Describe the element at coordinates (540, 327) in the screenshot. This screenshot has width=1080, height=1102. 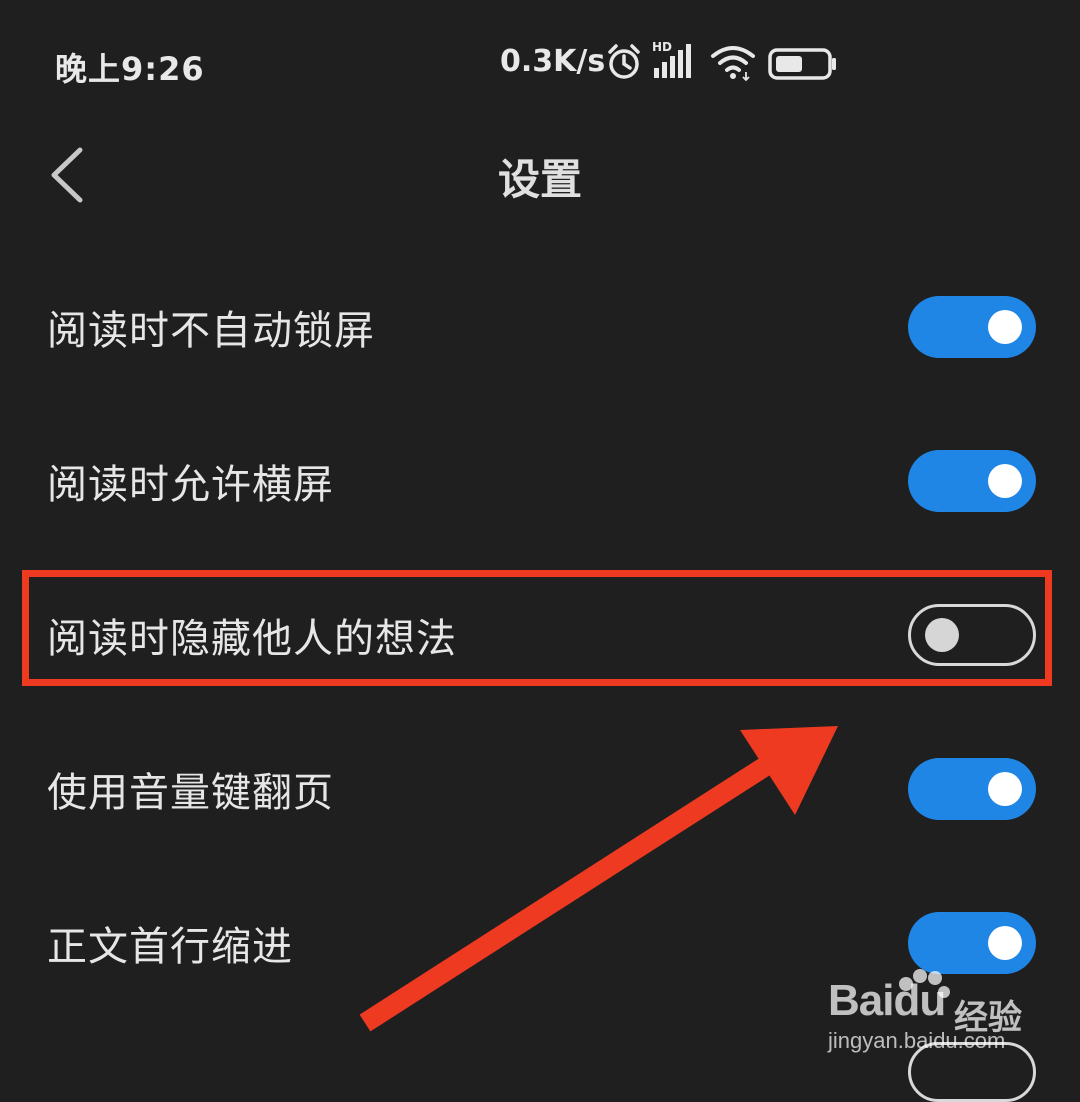
I see `setting-row-no-autolock: 阅读时不自动锁屏` at that location.